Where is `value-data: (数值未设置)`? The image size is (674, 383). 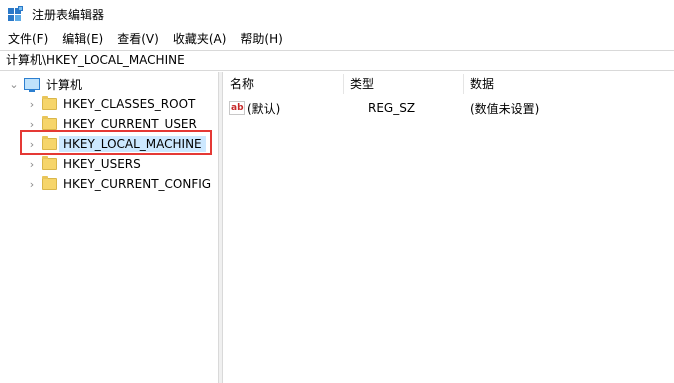
value-data: (数值未设置) is located at coordinates (505, 108).